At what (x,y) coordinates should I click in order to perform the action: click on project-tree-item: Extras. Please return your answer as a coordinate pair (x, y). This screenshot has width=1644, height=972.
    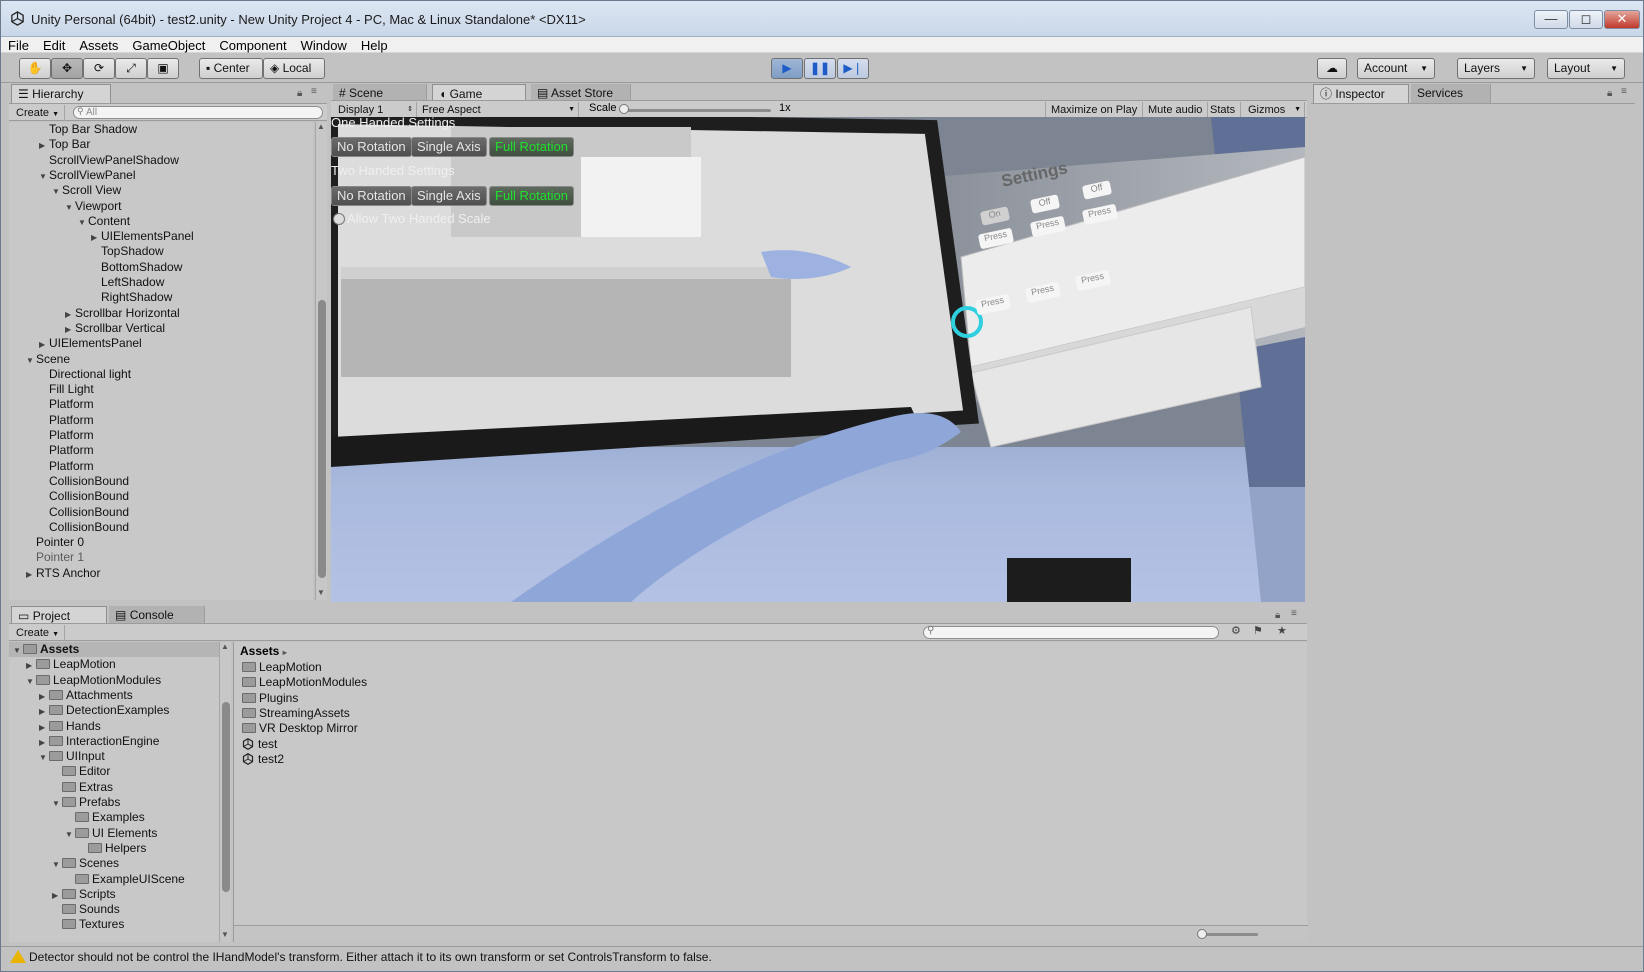
    Looking at the image, I should click on (82, 787).